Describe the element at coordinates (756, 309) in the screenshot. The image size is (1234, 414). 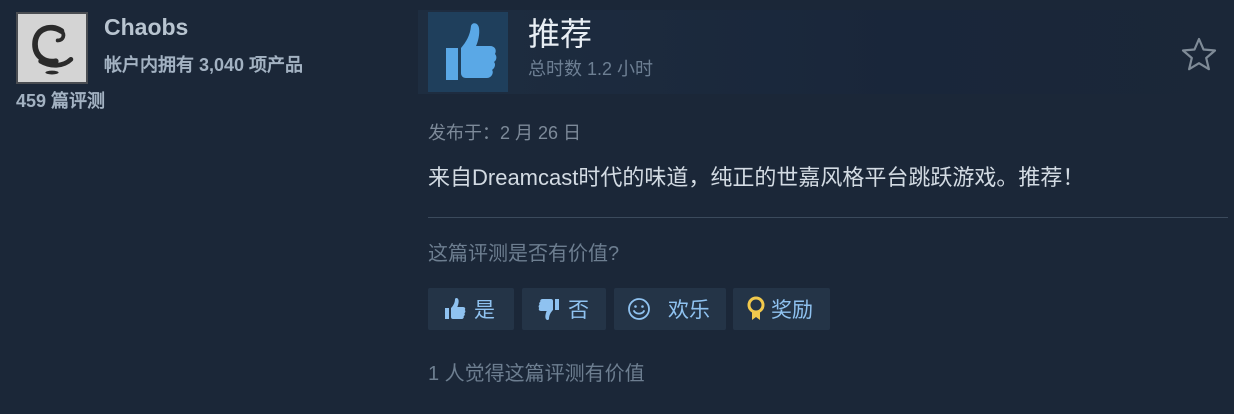
I see `award-ribbon-icon` at that location.